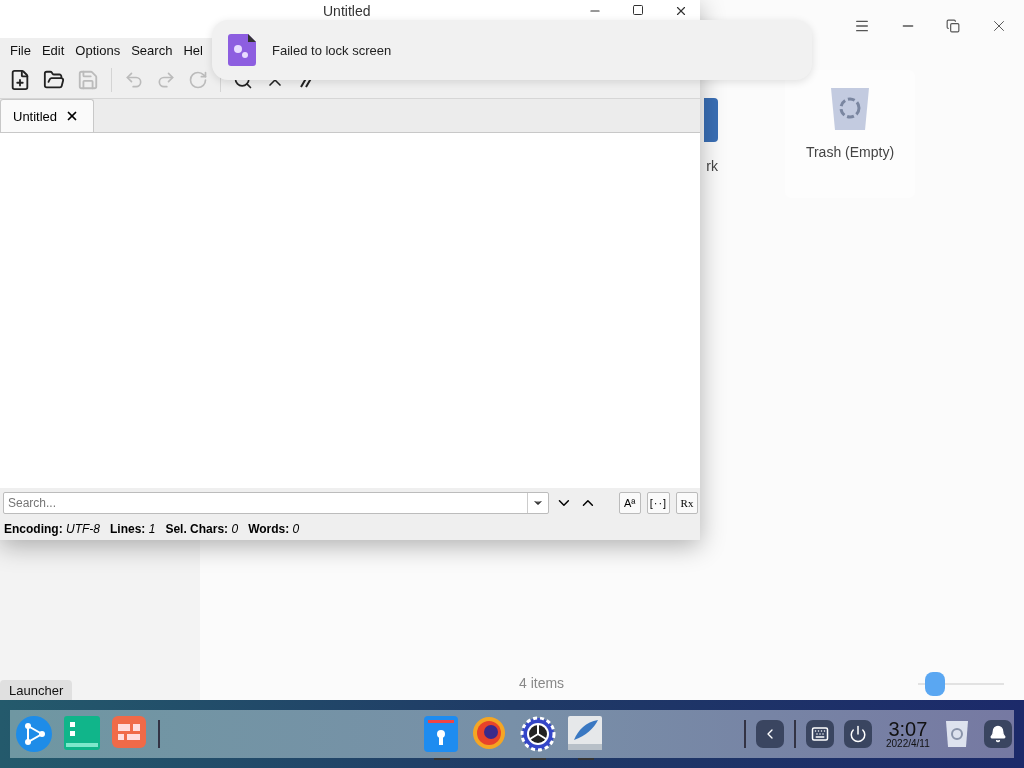 This screenshot has width=1024, height=768. What do you see at coordinates (332, 50) in the screenshot?
I see `notification-text: Failed to lock screen` at bounding box center [332, 50].